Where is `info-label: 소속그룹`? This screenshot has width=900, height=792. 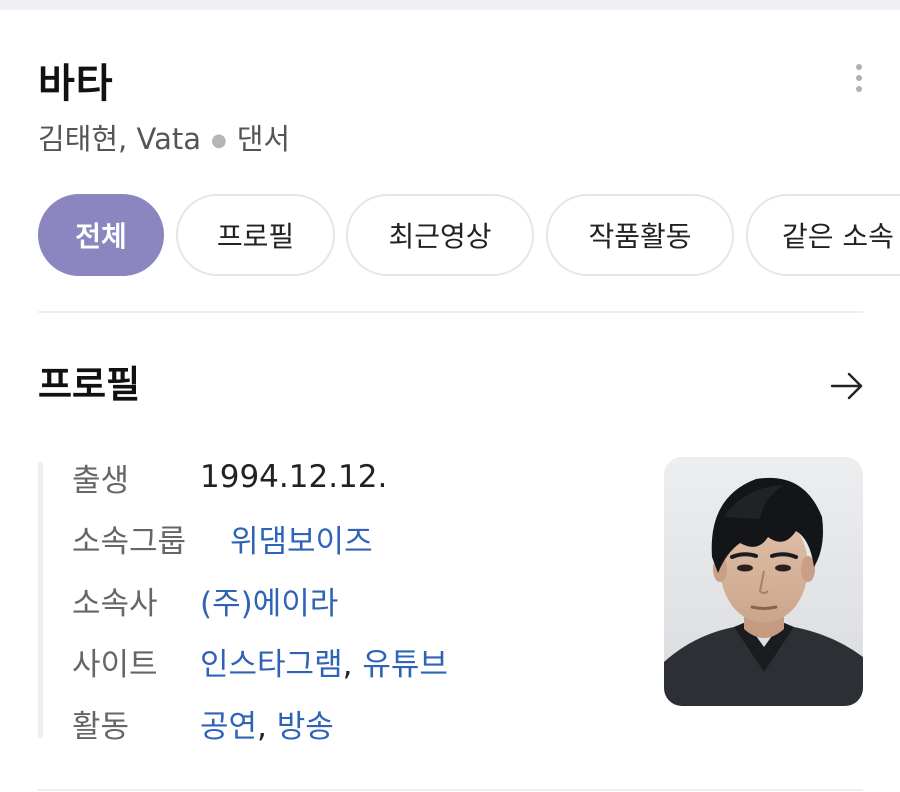 info-label: 소속그룹 is located at coordinates (129, 541).